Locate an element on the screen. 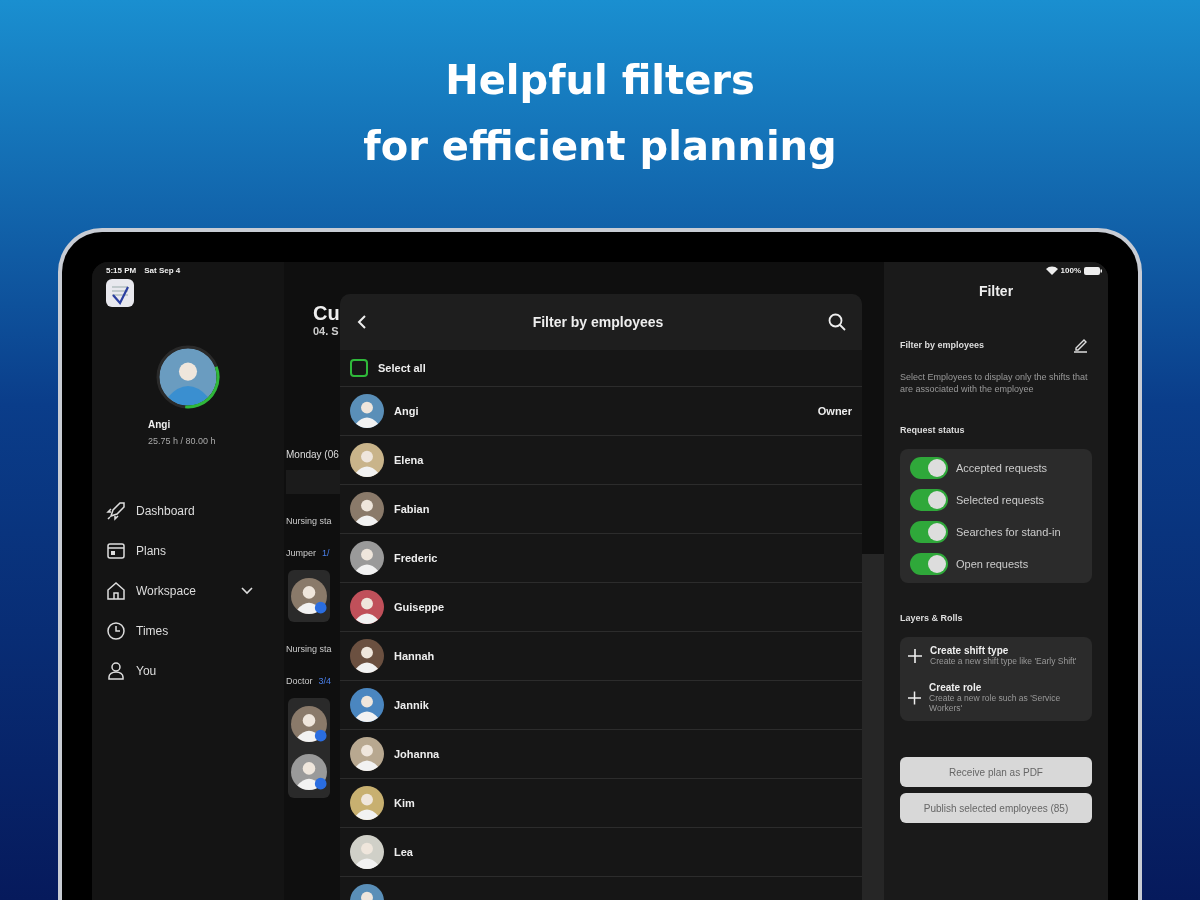 Image resolution: width=1200 pixels, height=900 pixels. plan-date: 04. S is located at coordinates (326, 331).